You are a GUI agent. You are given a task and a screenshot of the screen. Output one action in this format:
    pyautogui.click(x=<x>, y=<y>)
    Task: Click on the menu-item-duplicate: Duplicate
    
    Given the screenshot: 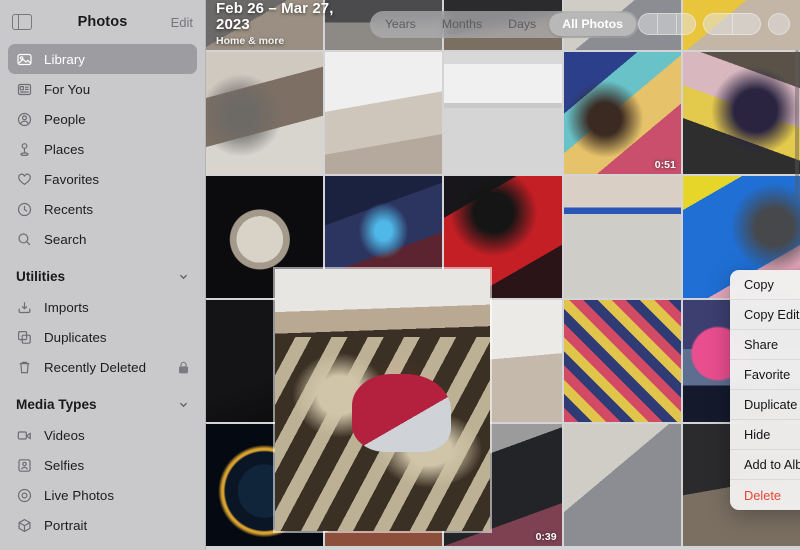 What is the action you would take?
    pyautogui.click(x=765, y=405)
    